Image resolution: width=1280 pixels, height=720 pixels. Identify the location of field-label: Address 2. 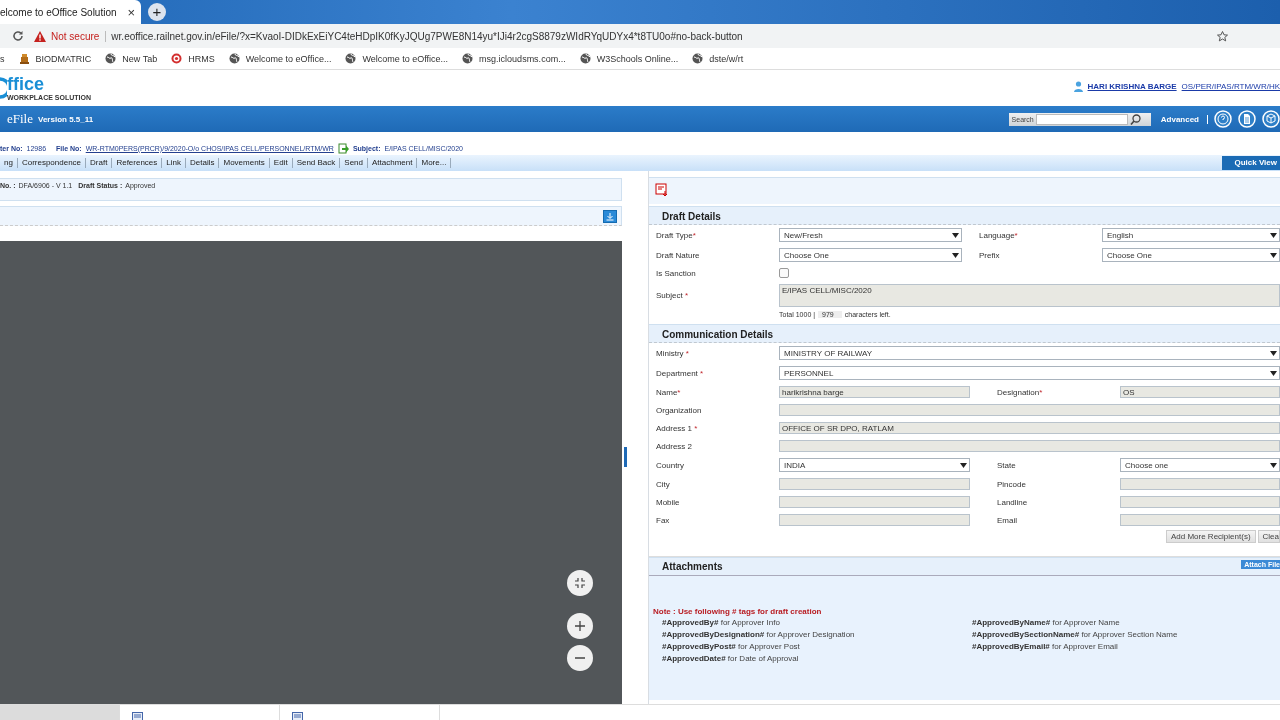
(675, 446).